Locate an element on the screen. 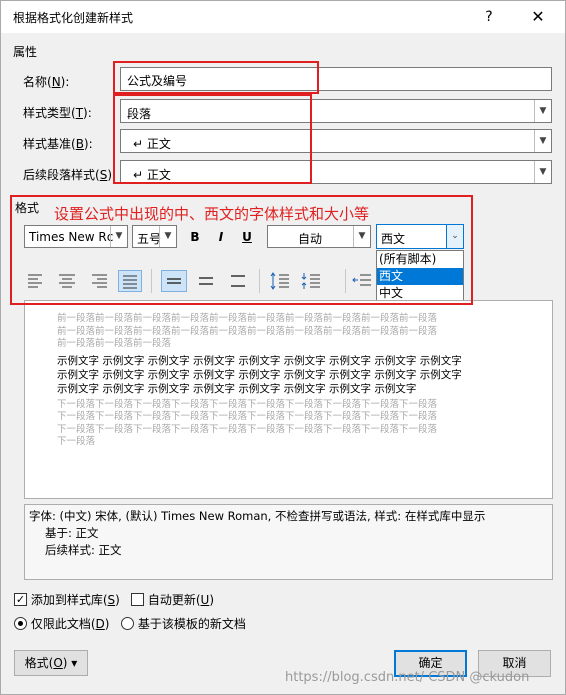 Image resolution: width=566 pixels, height=695 pixels. double-spacing-icon is located at coordinates (238, 281).